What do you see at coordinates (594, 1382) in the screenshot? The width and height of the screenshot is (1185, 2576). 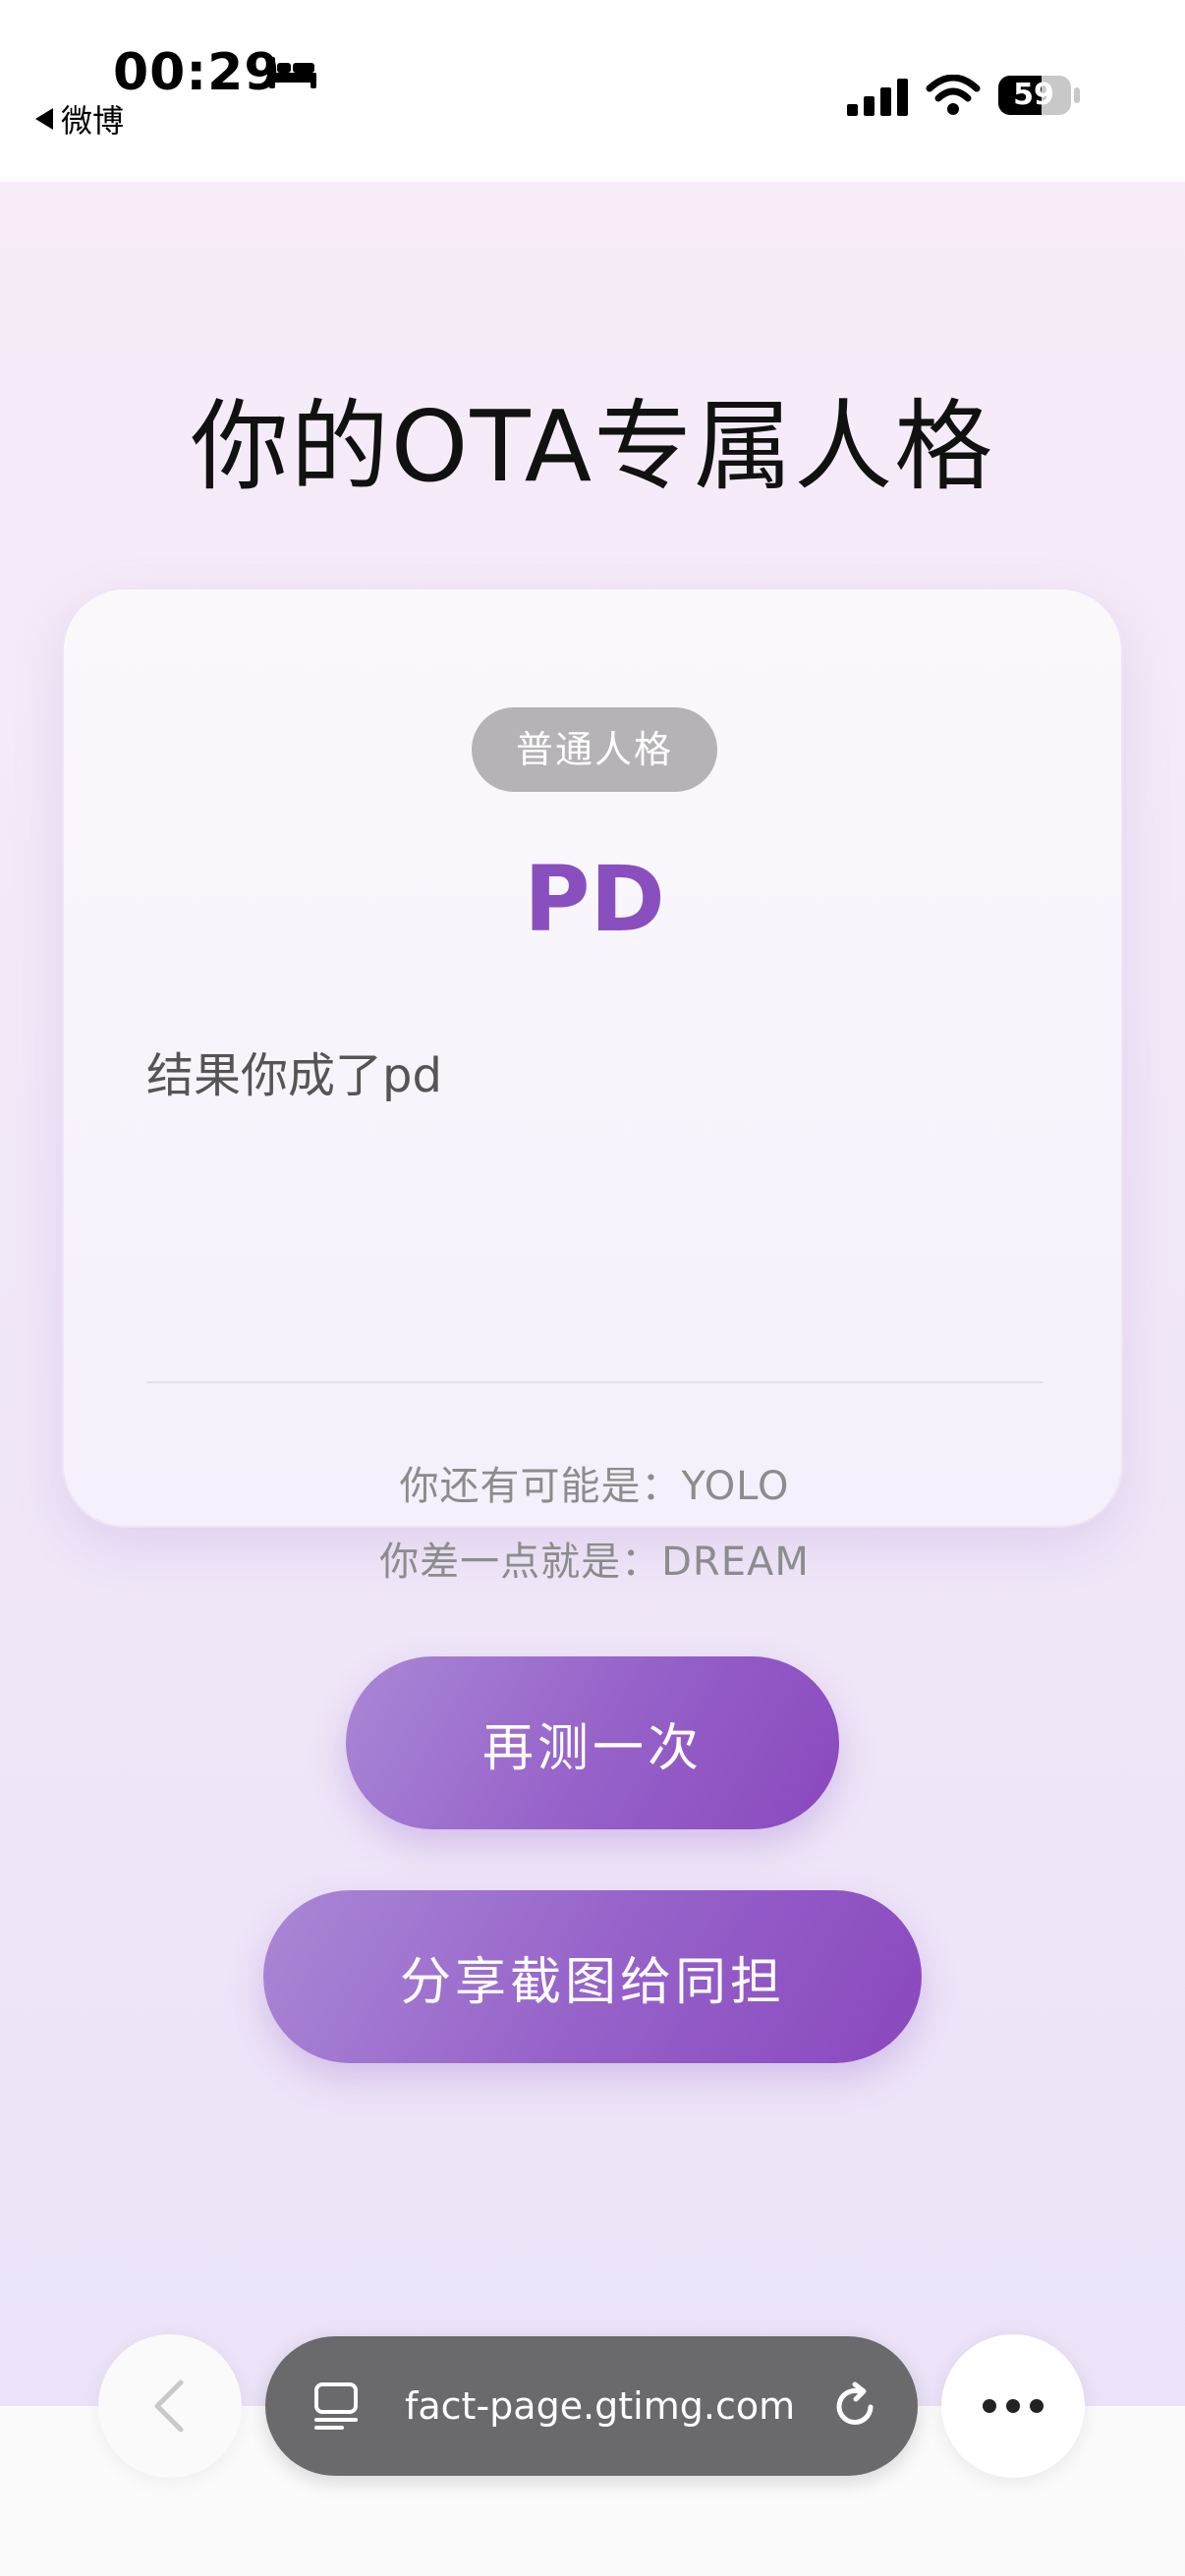 I see `divider` at bounding box center [594, 1382].